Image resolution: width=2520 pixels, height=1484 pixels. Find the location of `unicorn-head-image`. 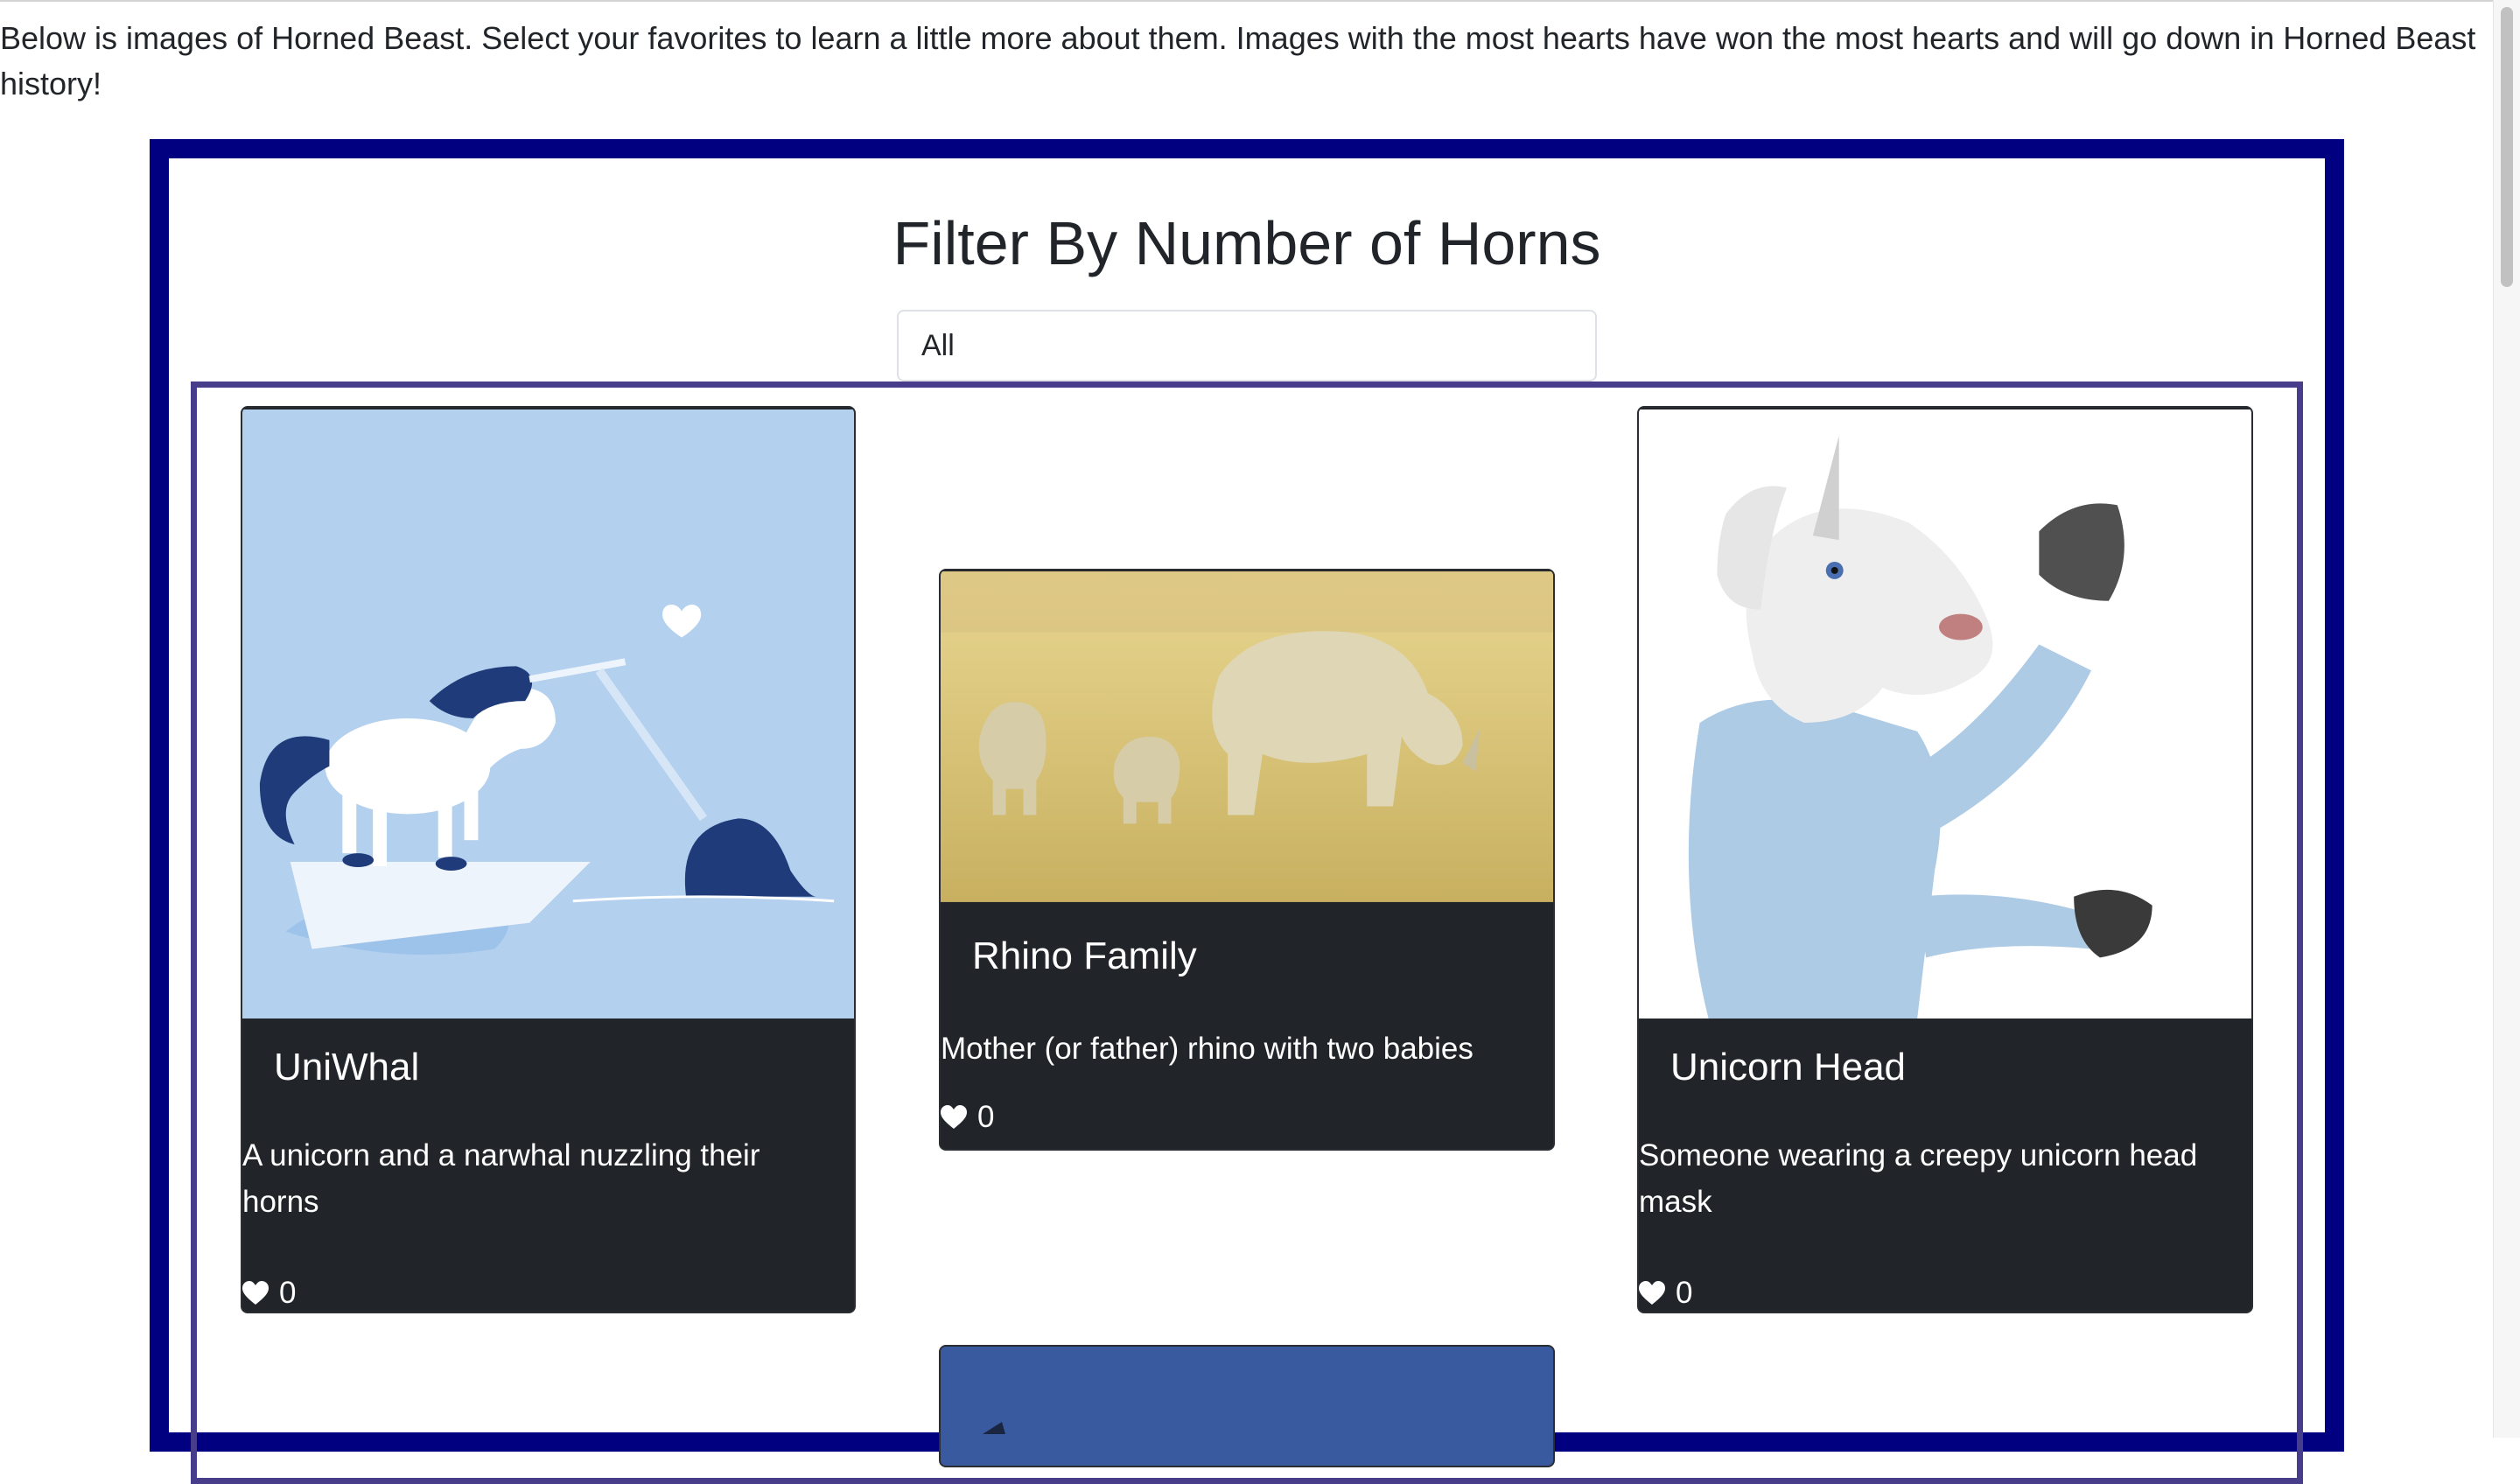

unicorn-head-image is located at coordinates (1945, 714).